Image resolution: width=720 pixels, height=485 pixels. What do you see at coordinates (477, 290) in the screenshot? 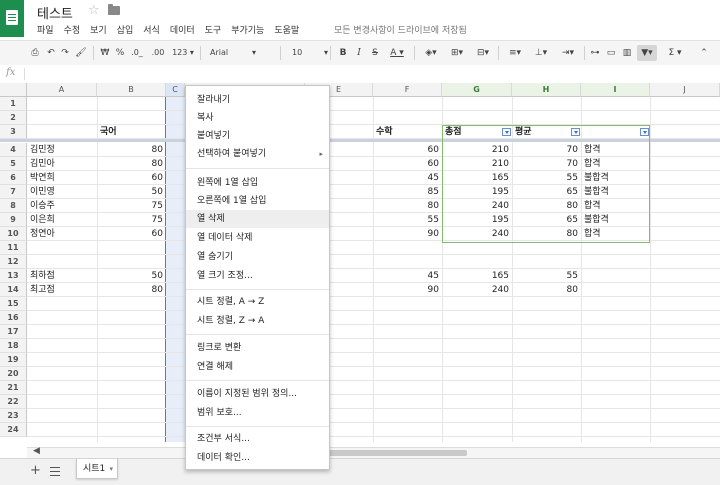
I see `cell-g14: 240` at bounding box center [477, 290].